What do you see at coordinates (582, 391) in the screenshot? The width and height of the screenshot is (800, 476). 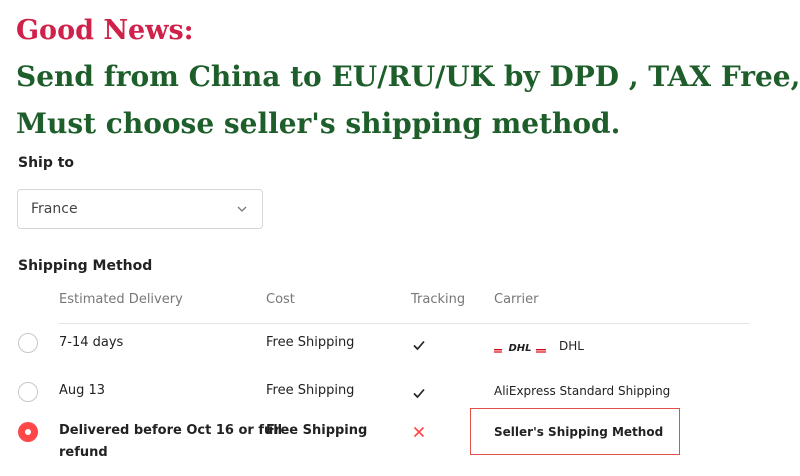 I see `carrier-name: AliExpress Standard Shipping` at bounding box center [582, 391].